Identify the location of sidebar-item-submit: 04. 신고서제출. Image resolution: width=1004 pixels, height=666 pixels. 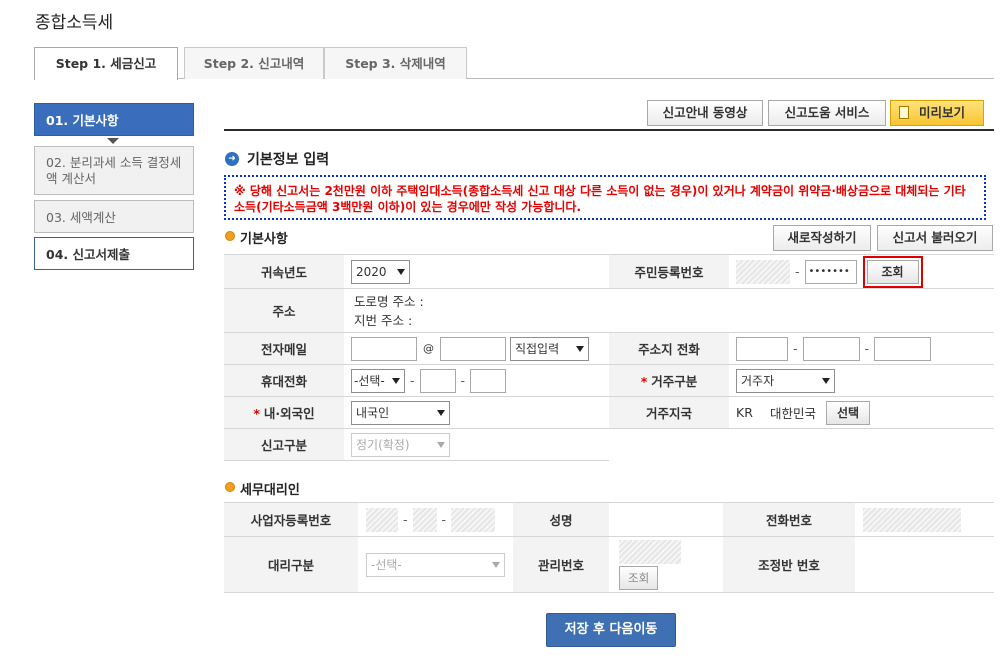
(114, 253).